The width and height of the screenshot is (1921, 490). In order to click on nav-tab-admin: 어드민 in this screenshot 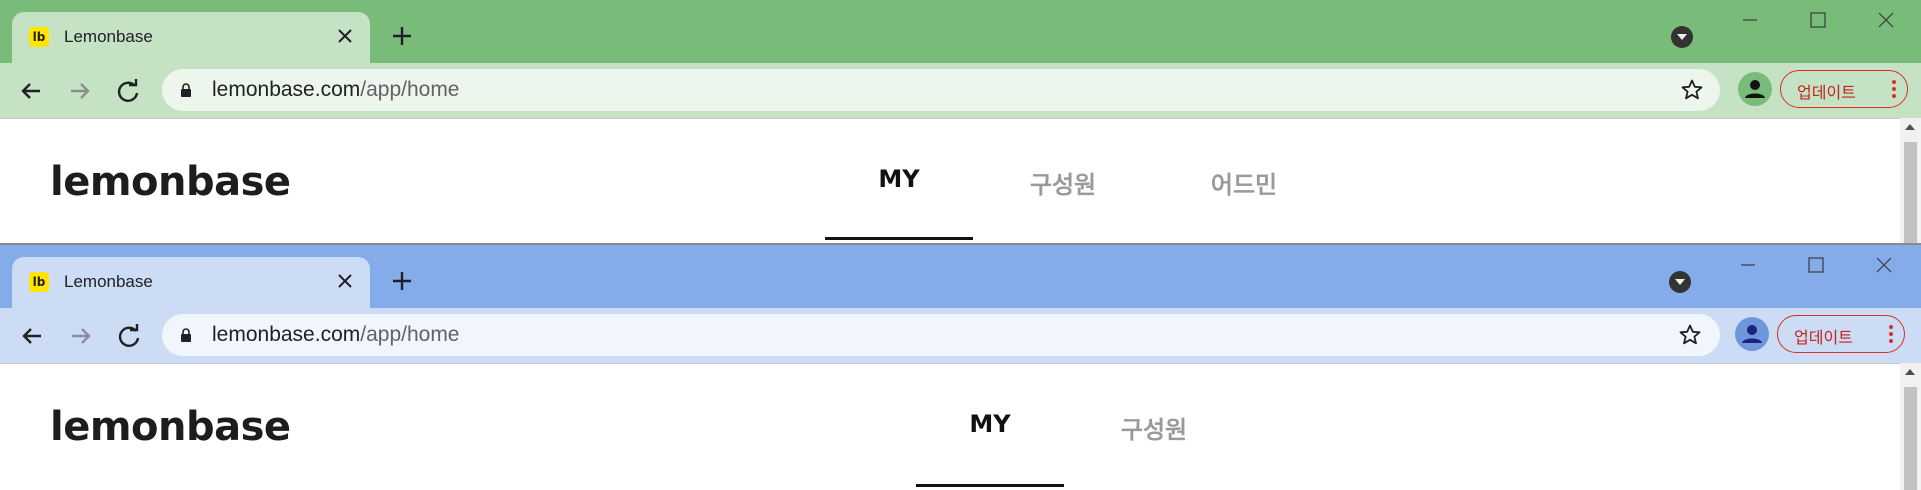, I will do `click(1244, 182)`.